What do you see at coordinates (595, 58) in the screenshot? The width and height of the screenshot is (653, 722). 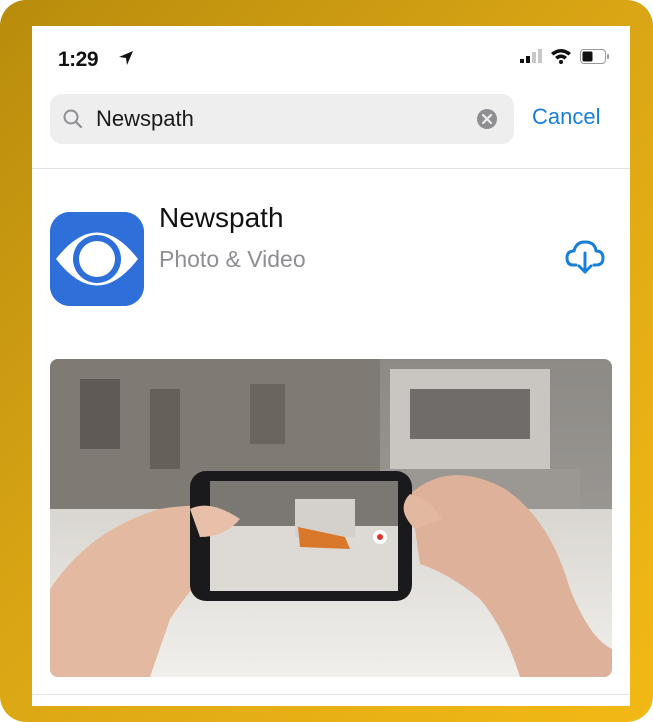 I see `battery-icon` at bounding box center [595, 58].